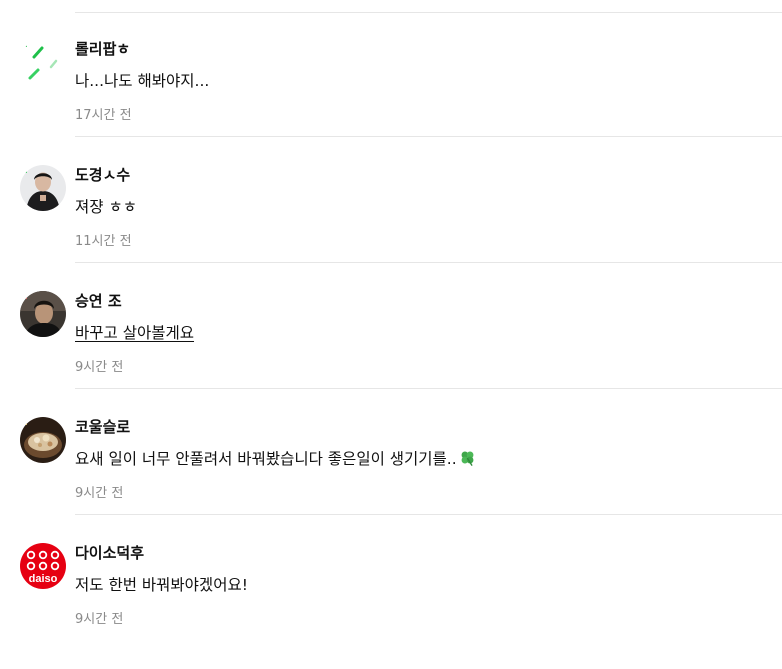 The height and width of the screenshot is (669, 782). What do you see at coordinates (467, 460) in the screenshot?
I see `four-leaf-clover-icon` at bounding box center [467, 460].